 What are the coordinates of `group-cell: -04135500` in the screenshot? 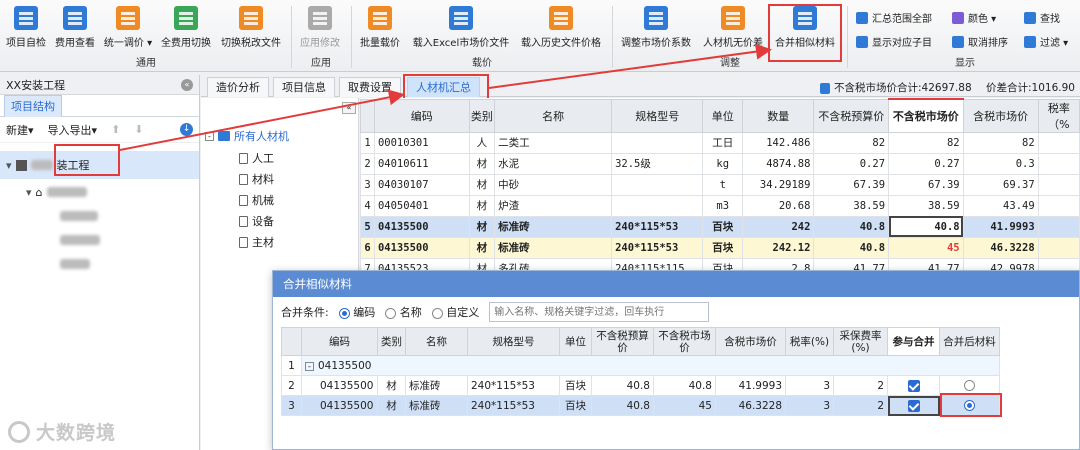 It's located at (650, 365).